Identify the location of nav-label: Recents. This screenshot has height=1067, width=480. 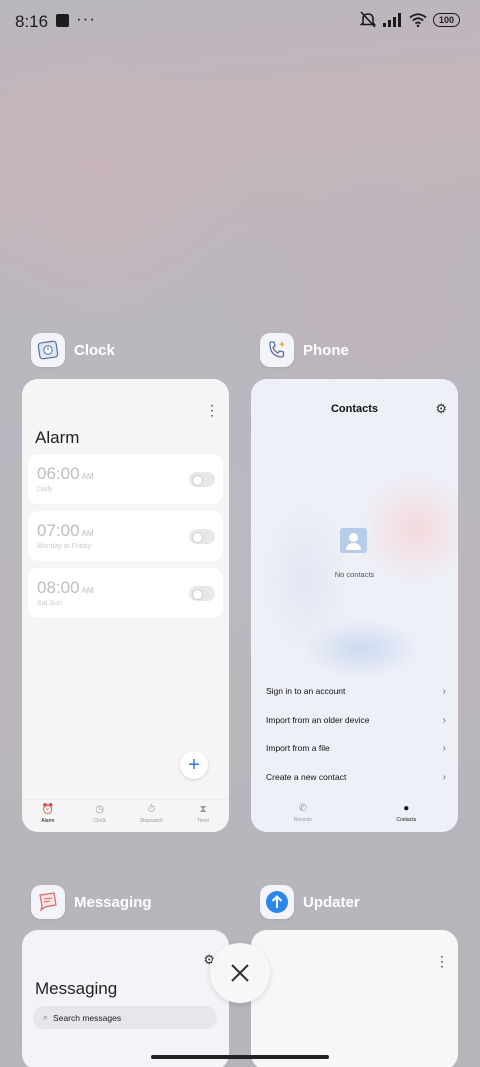
(302, 820).